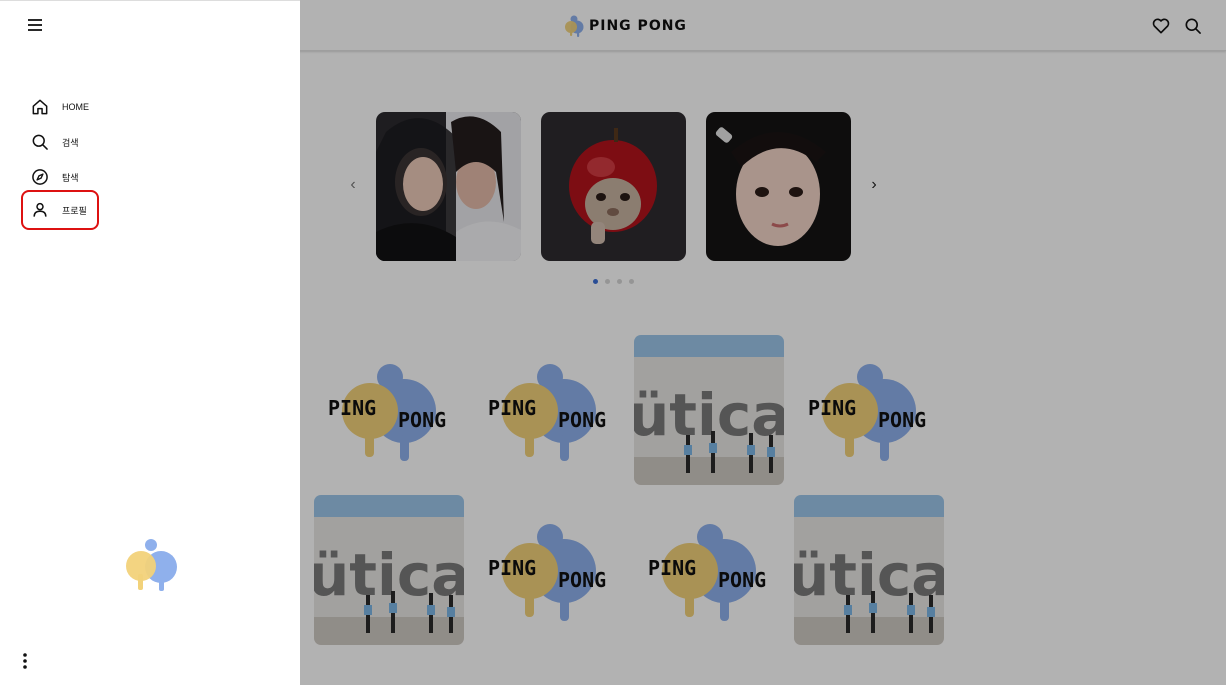 The image size is (1226, 685). I want to click on nav-item-profile: 프로필, so click(60, 210).